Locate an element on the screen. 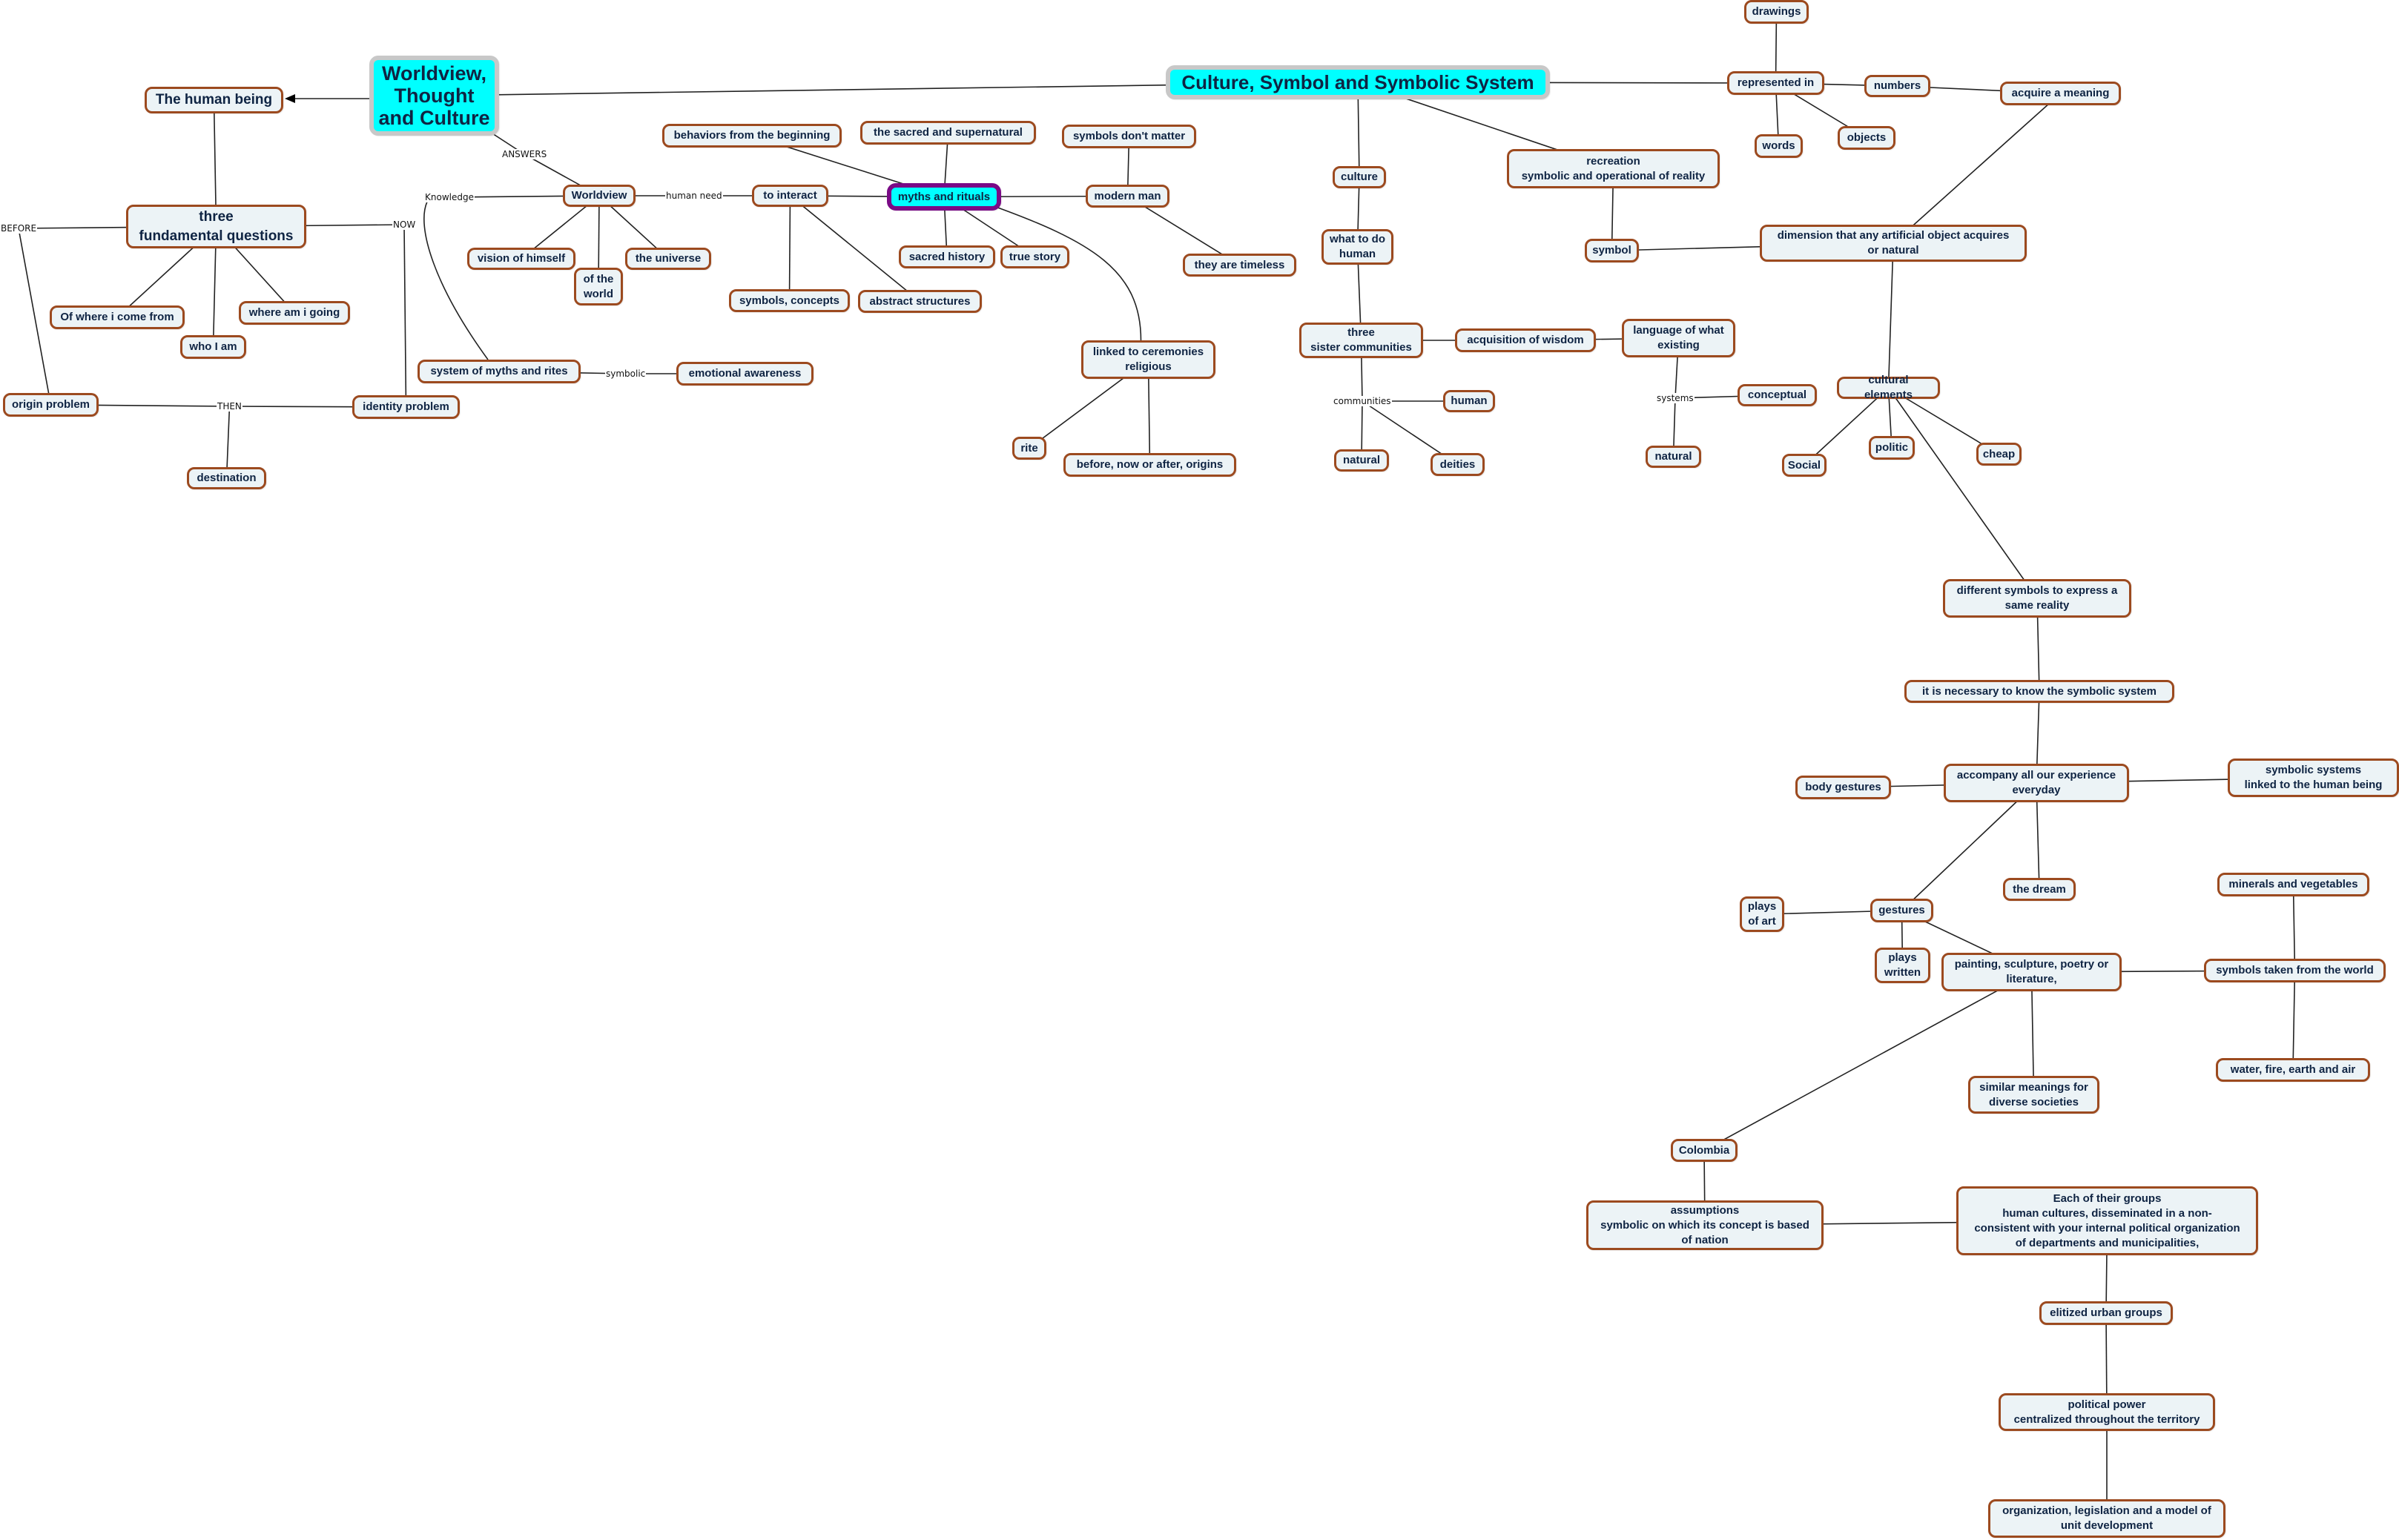 This screenshot has width=2399, height=1540. node-who-i-am: who I am is located at coordinates (213, 347).